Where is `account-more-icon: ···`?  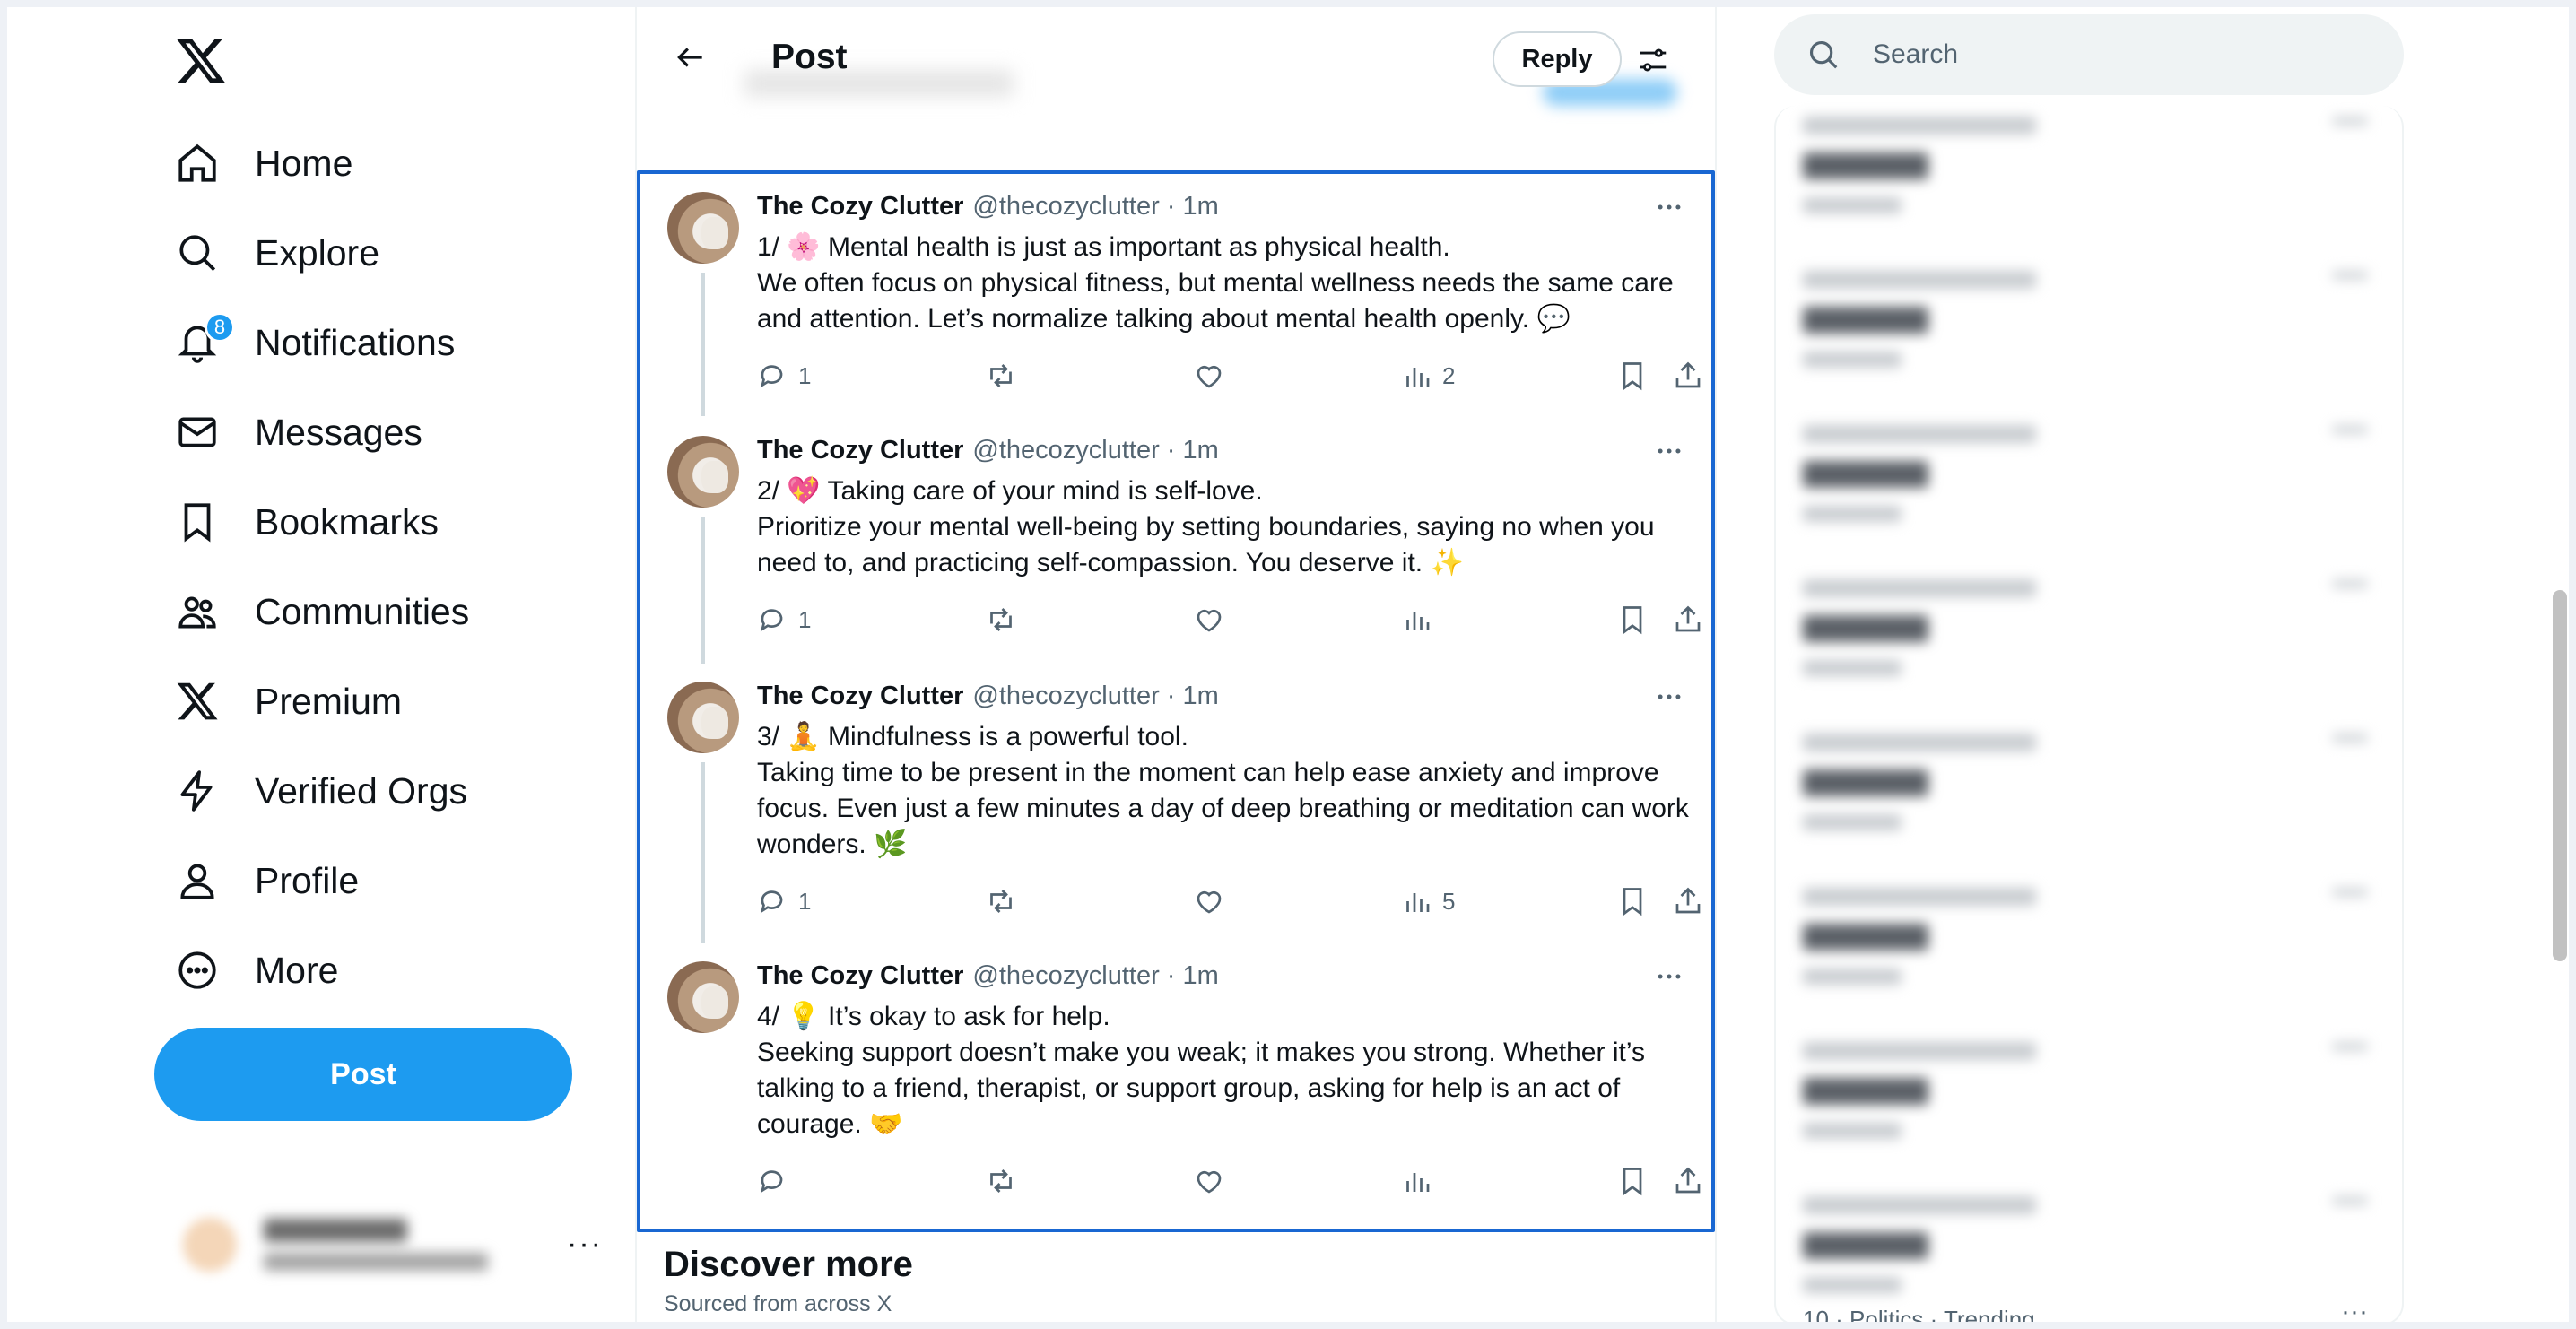
account-more-icon: ··· is located at coordinates (585, 1245).